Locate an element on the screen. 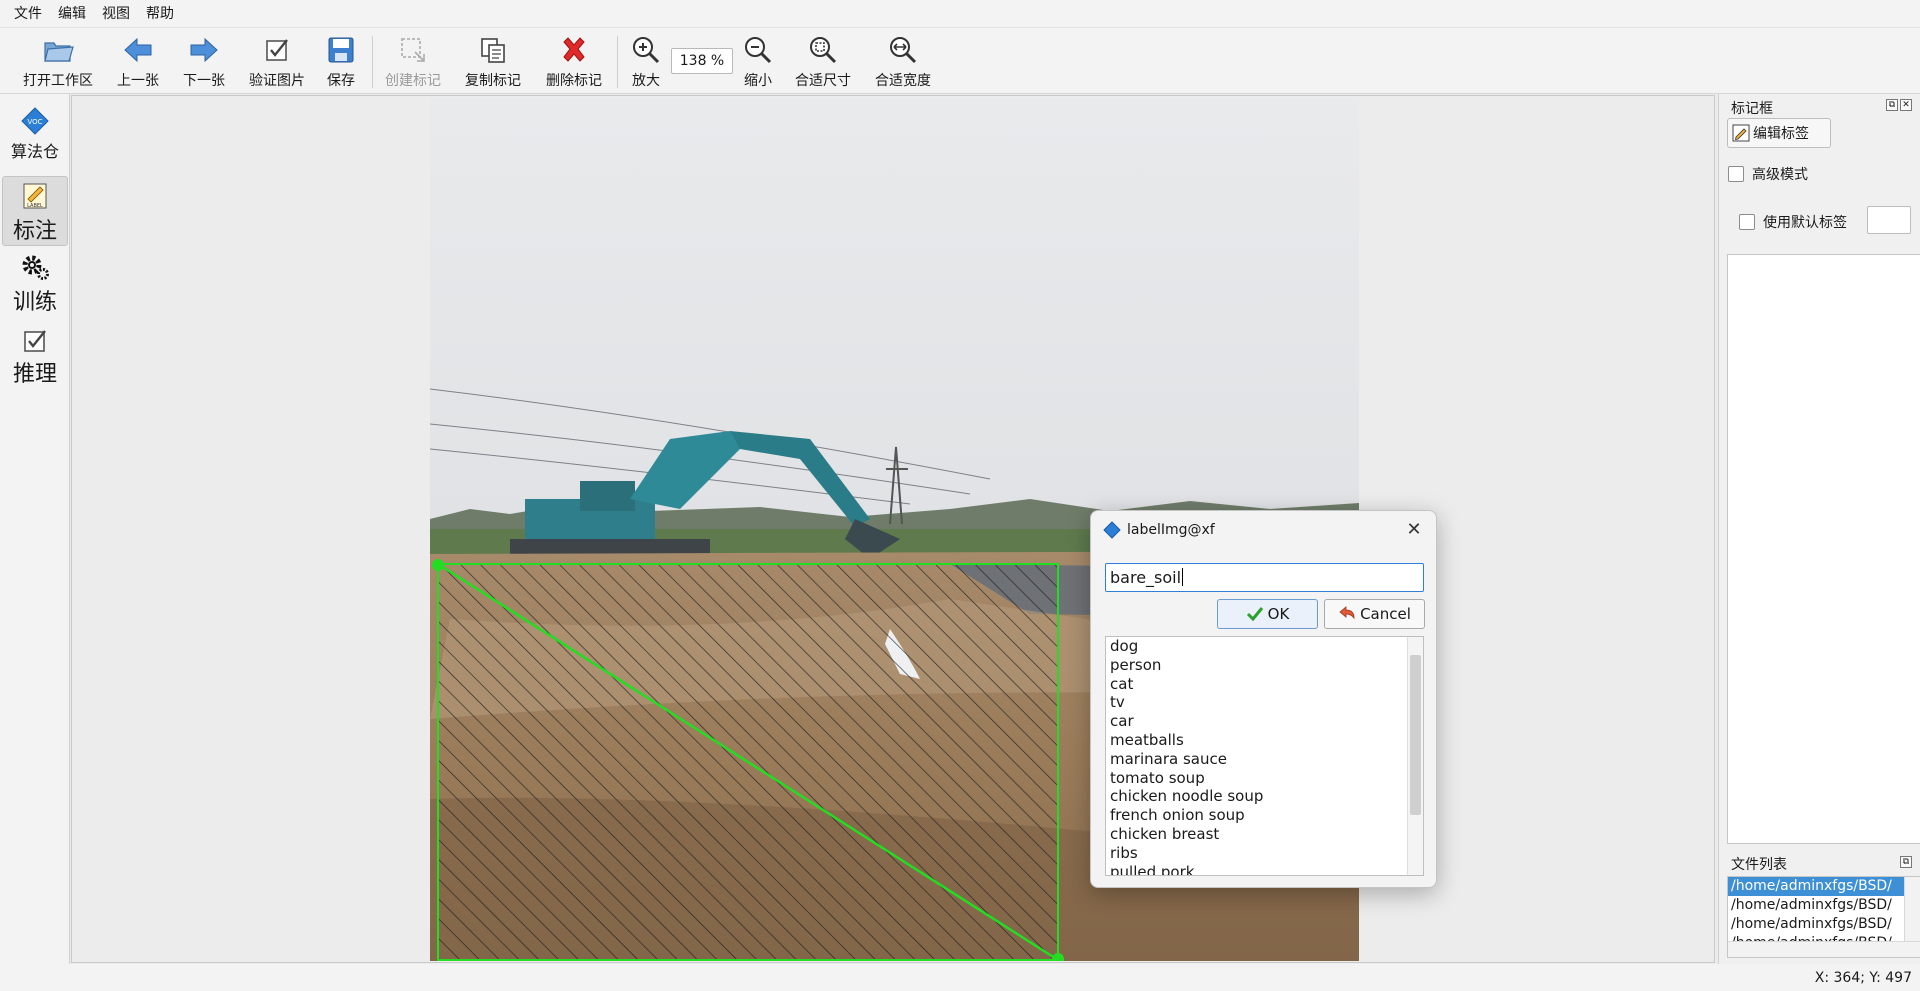 This screenshot has width=1920, height=991. edit-label-text: 编辑标签 is located at coordinates (1781, 134).